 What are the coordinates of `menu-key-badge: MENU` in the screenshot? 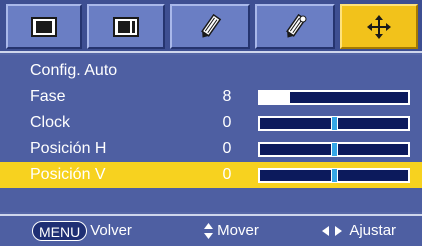 It's located at (60, 231).